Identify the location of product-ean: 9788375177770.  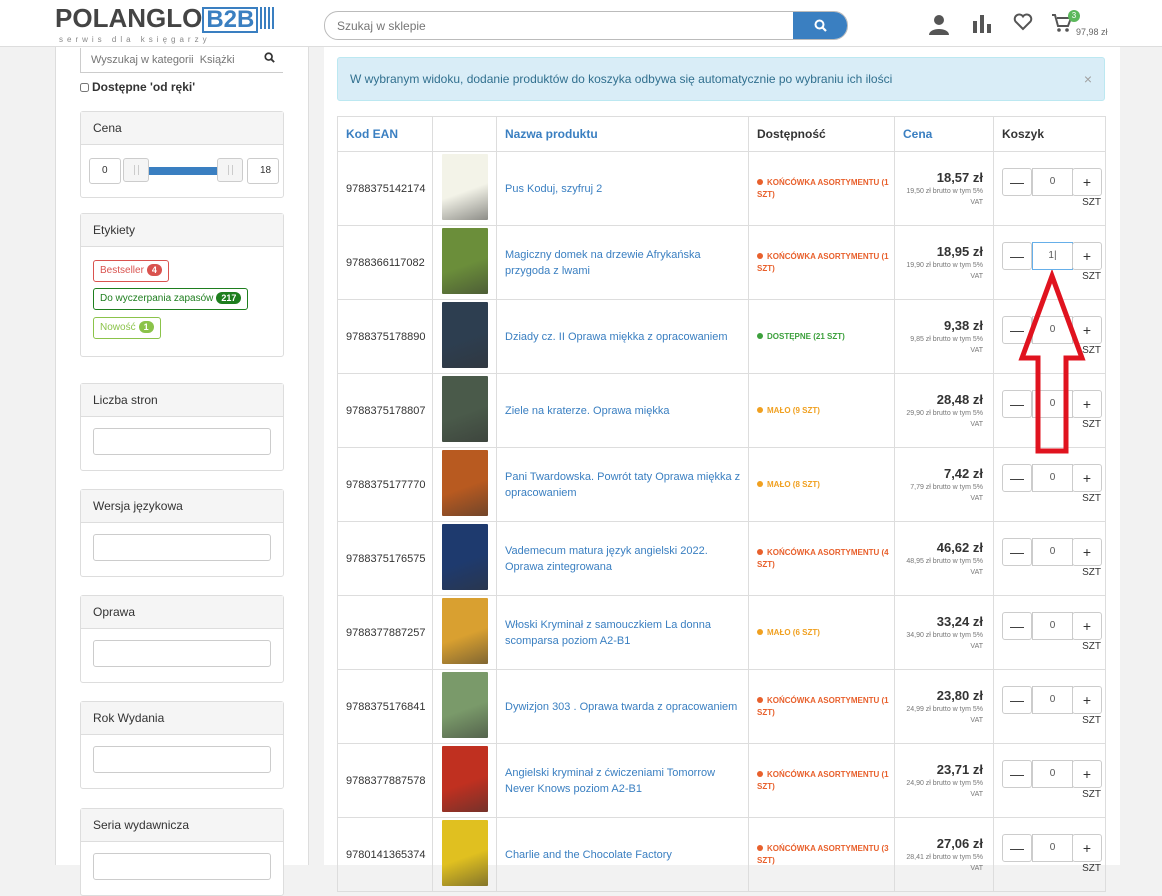
(385, 484).